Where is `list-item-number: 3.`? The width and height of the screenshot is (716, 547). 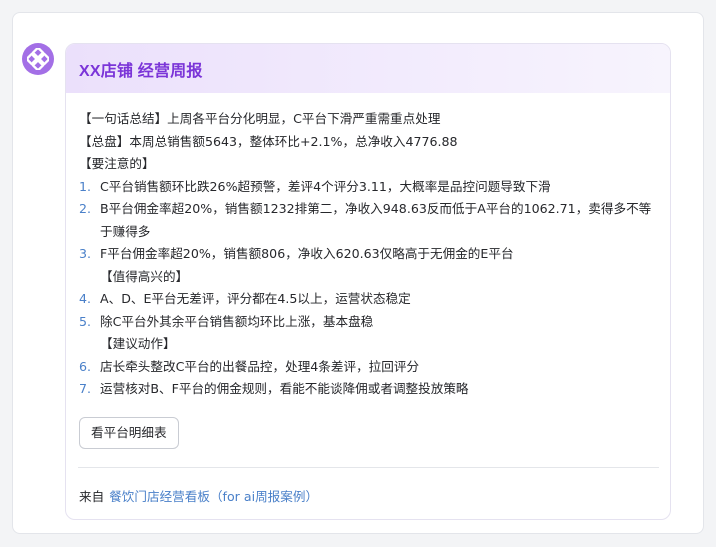
list-item-number: 3. is located at coordinates (85, 253).